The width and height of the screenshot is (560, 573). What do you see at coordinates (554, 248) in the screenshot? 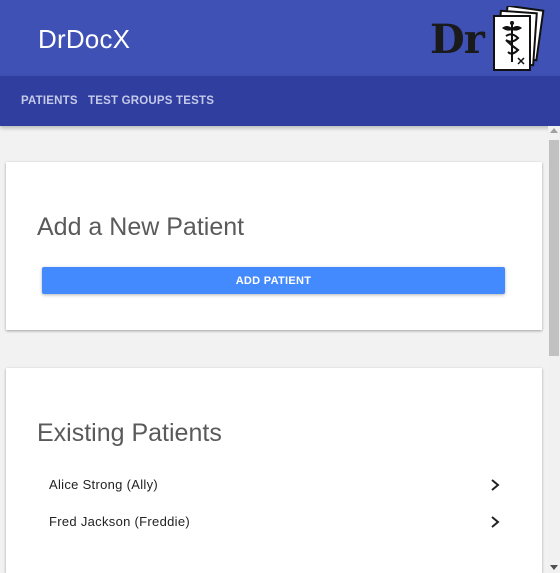
I see `scroll-thumb` at bounding box center [554, 248].